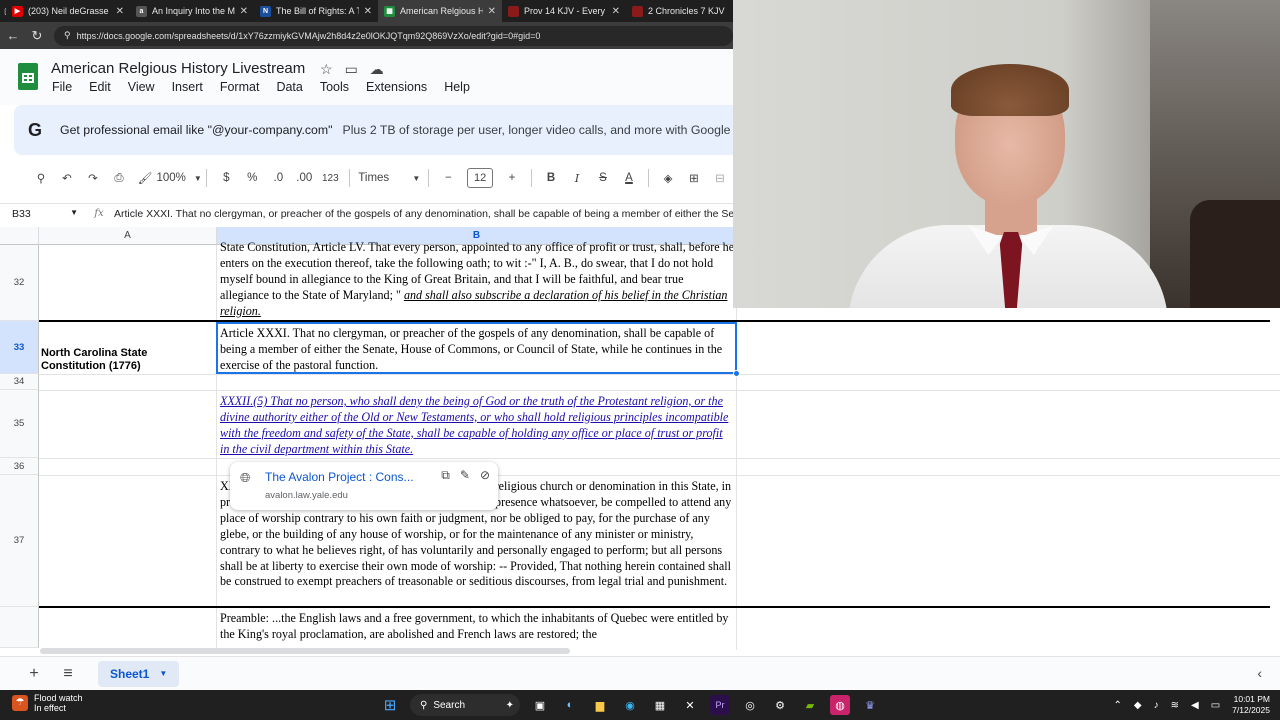  I want to click on percent-format-button: %, so click(252, 178).